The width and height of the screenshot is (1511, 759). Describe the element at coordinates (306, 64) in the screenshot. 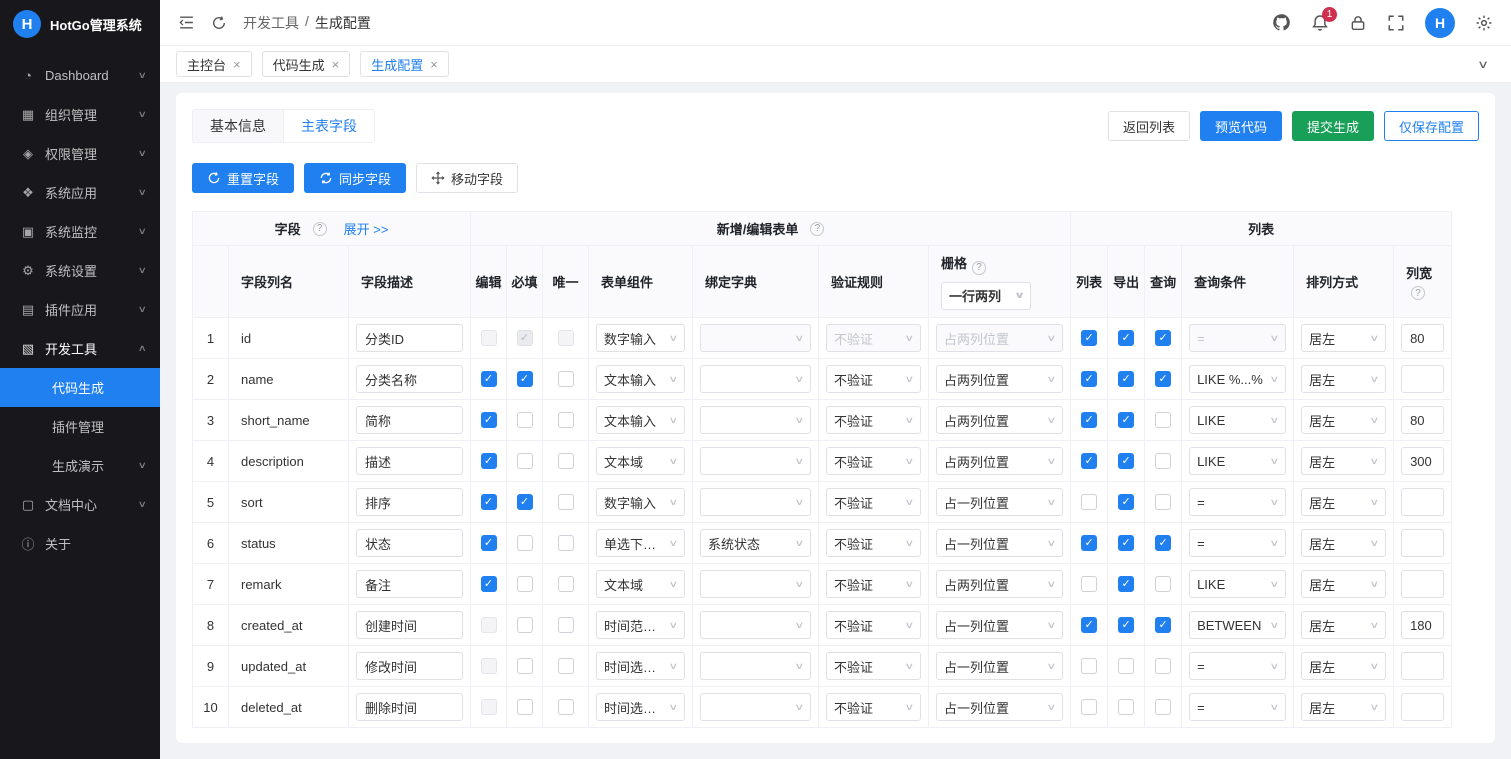

I see `tab-codegen: 代码生成 ×` at that location.